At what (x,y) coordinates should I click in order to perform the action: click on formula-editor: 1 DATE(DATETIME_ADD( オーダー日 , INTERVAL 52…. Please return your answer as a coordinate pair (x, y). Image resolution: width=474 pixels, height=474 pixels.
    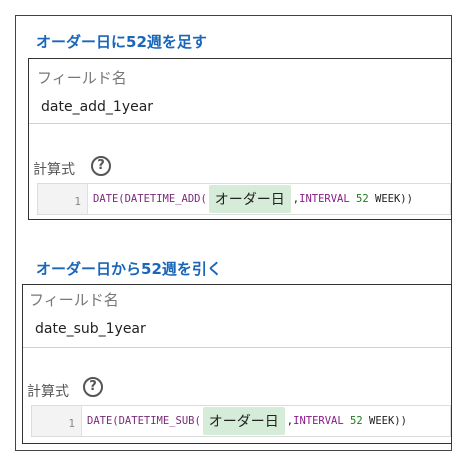
    Looking at the image, I should click on (244, 199).